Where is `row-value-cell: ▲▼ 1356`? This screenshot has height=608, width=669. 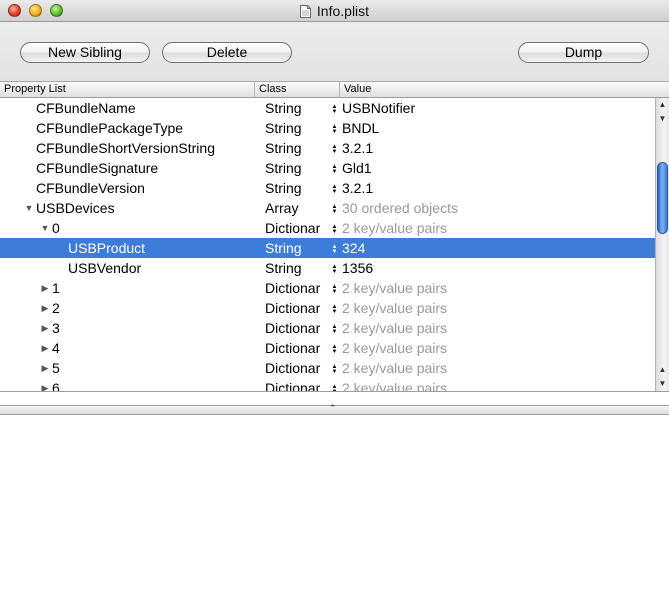 row-value-cell: ▲▼ 1356 is located at coordinates (491, 268).